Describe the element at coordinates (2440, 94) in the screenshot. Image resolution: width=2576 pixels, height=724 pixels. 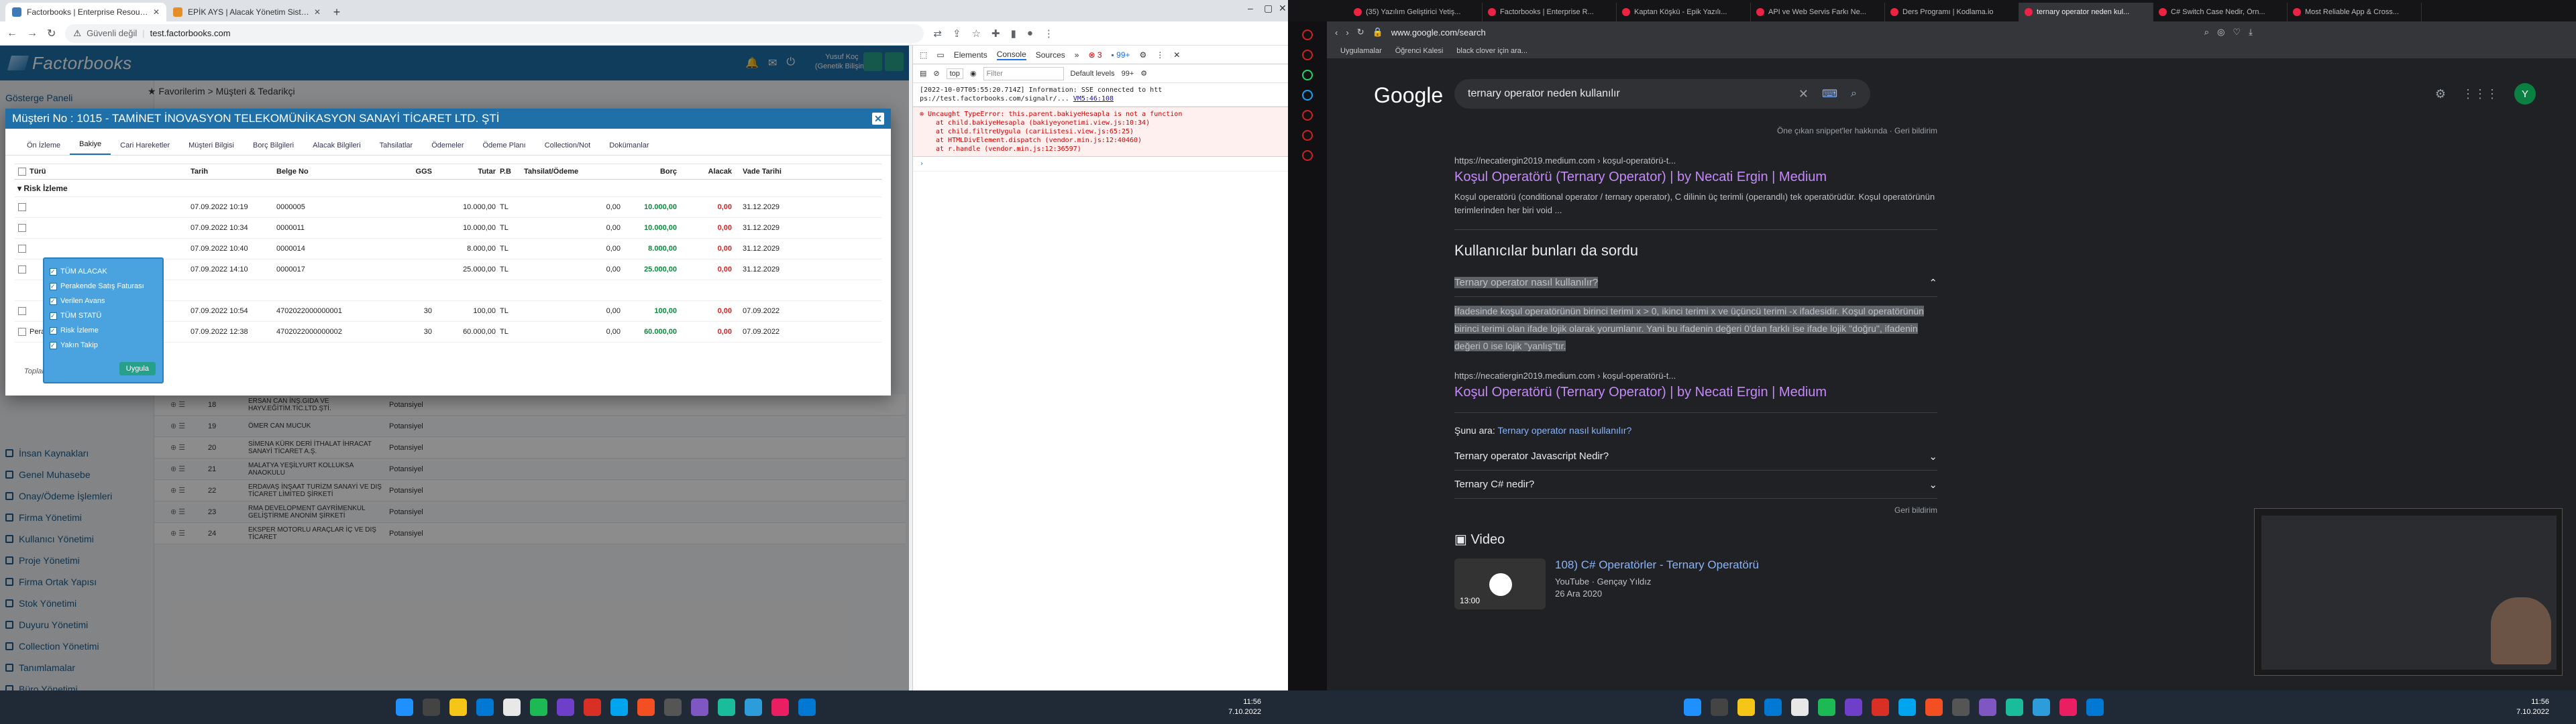
I see `gear-icon: ⚙` at that location.